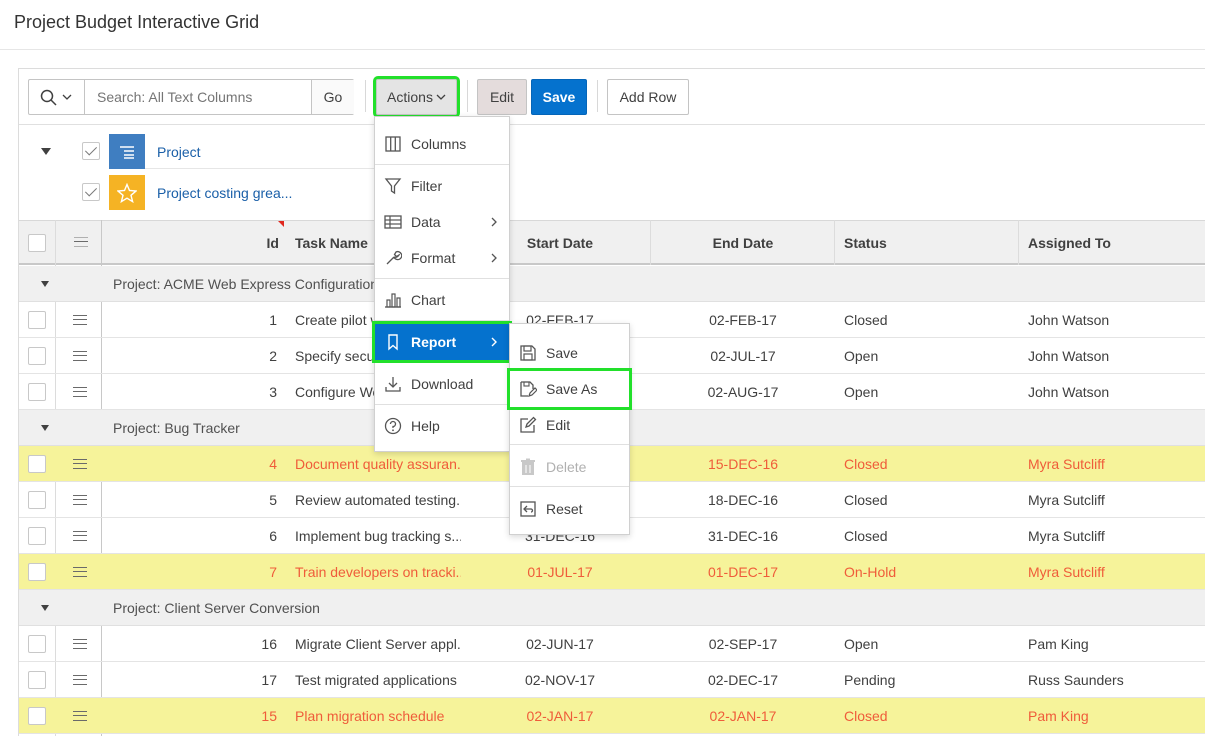 The image size is (1205, 736). What do you see at coordinates (743, 680) in the screenshot?
I see `cell-end-date: 02-DEC-17` at bounding box center [743, 680].